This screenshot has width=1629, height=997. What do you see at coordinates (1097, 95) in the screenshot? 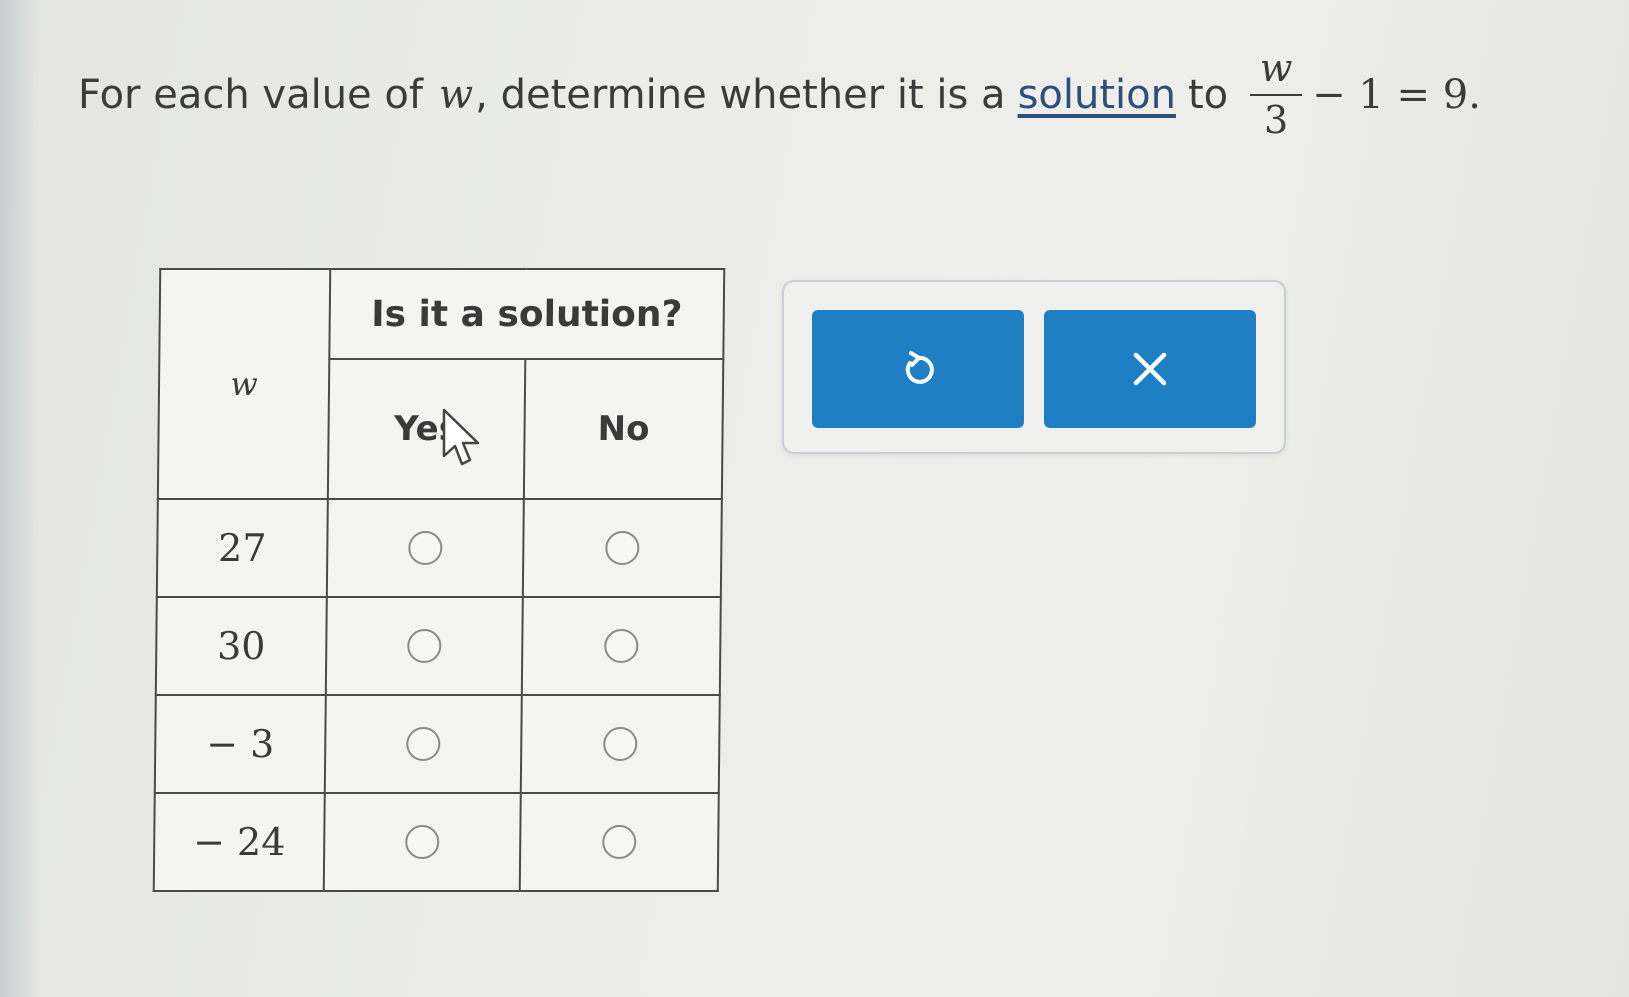
I see `solution-link: solution` at bounding box center [1097, 95].